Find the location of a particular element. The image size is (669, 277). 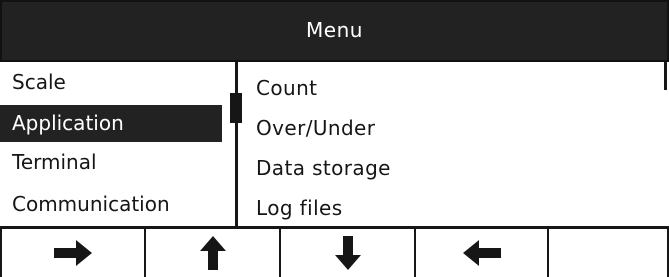

right-menu-item-data-storage: Data storage is located at coordinates (323, 168).